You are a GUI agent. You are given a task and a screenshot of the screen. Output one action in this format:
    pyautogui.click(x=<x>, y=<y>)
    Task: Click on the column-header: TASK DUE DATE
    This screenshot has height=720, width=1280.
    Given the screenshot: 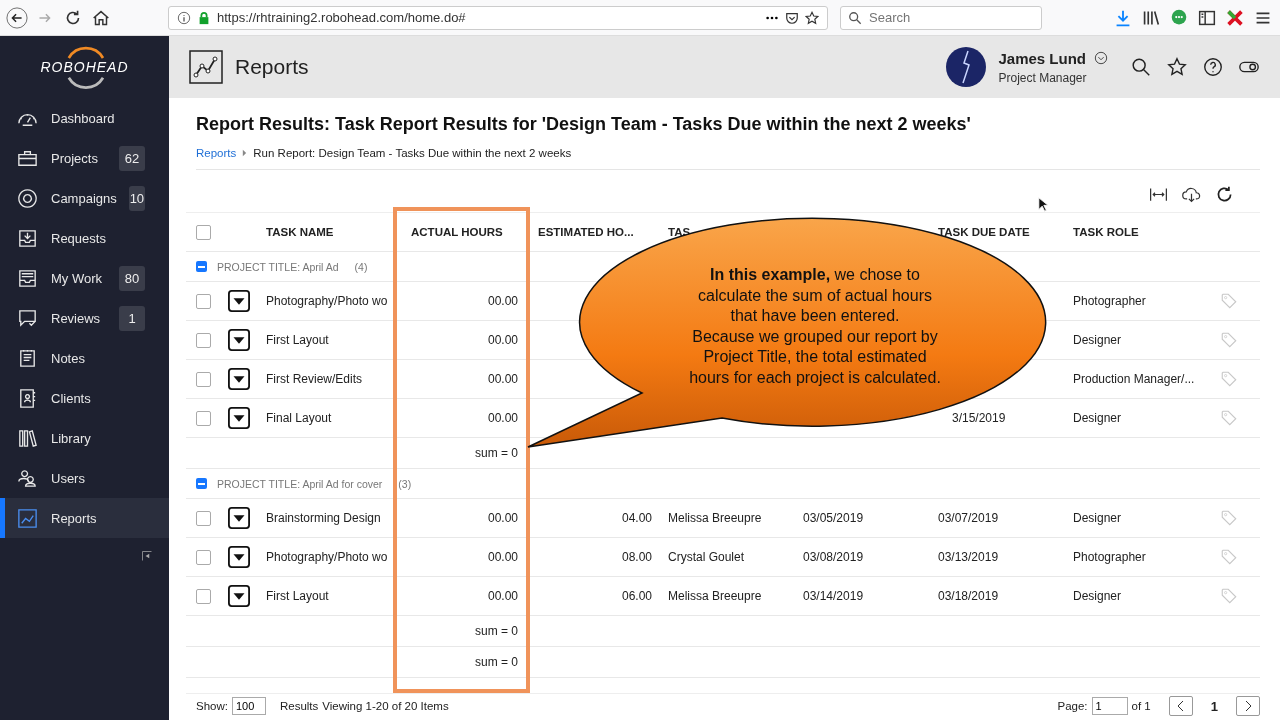 What is the action you would take?
    pyautogui.click(x=984, y=232)
    